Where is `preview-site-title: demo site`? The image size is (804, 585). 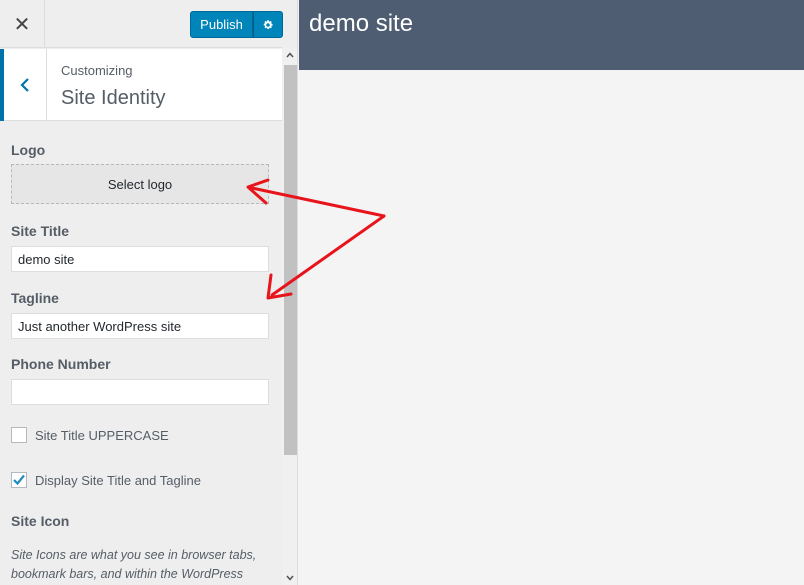 preview-site-title: demo site is located at coordinates (361, 24).